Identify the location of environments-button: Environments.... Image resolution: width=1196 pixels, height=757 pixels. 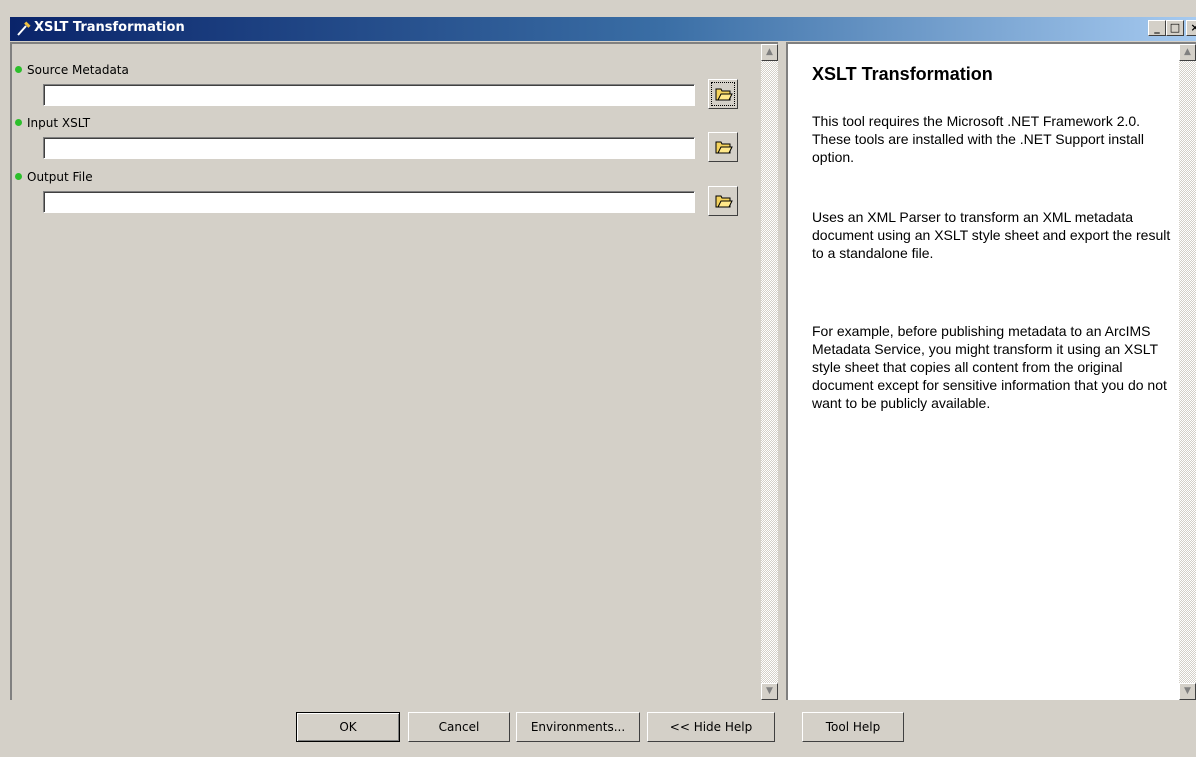
(578, 727).